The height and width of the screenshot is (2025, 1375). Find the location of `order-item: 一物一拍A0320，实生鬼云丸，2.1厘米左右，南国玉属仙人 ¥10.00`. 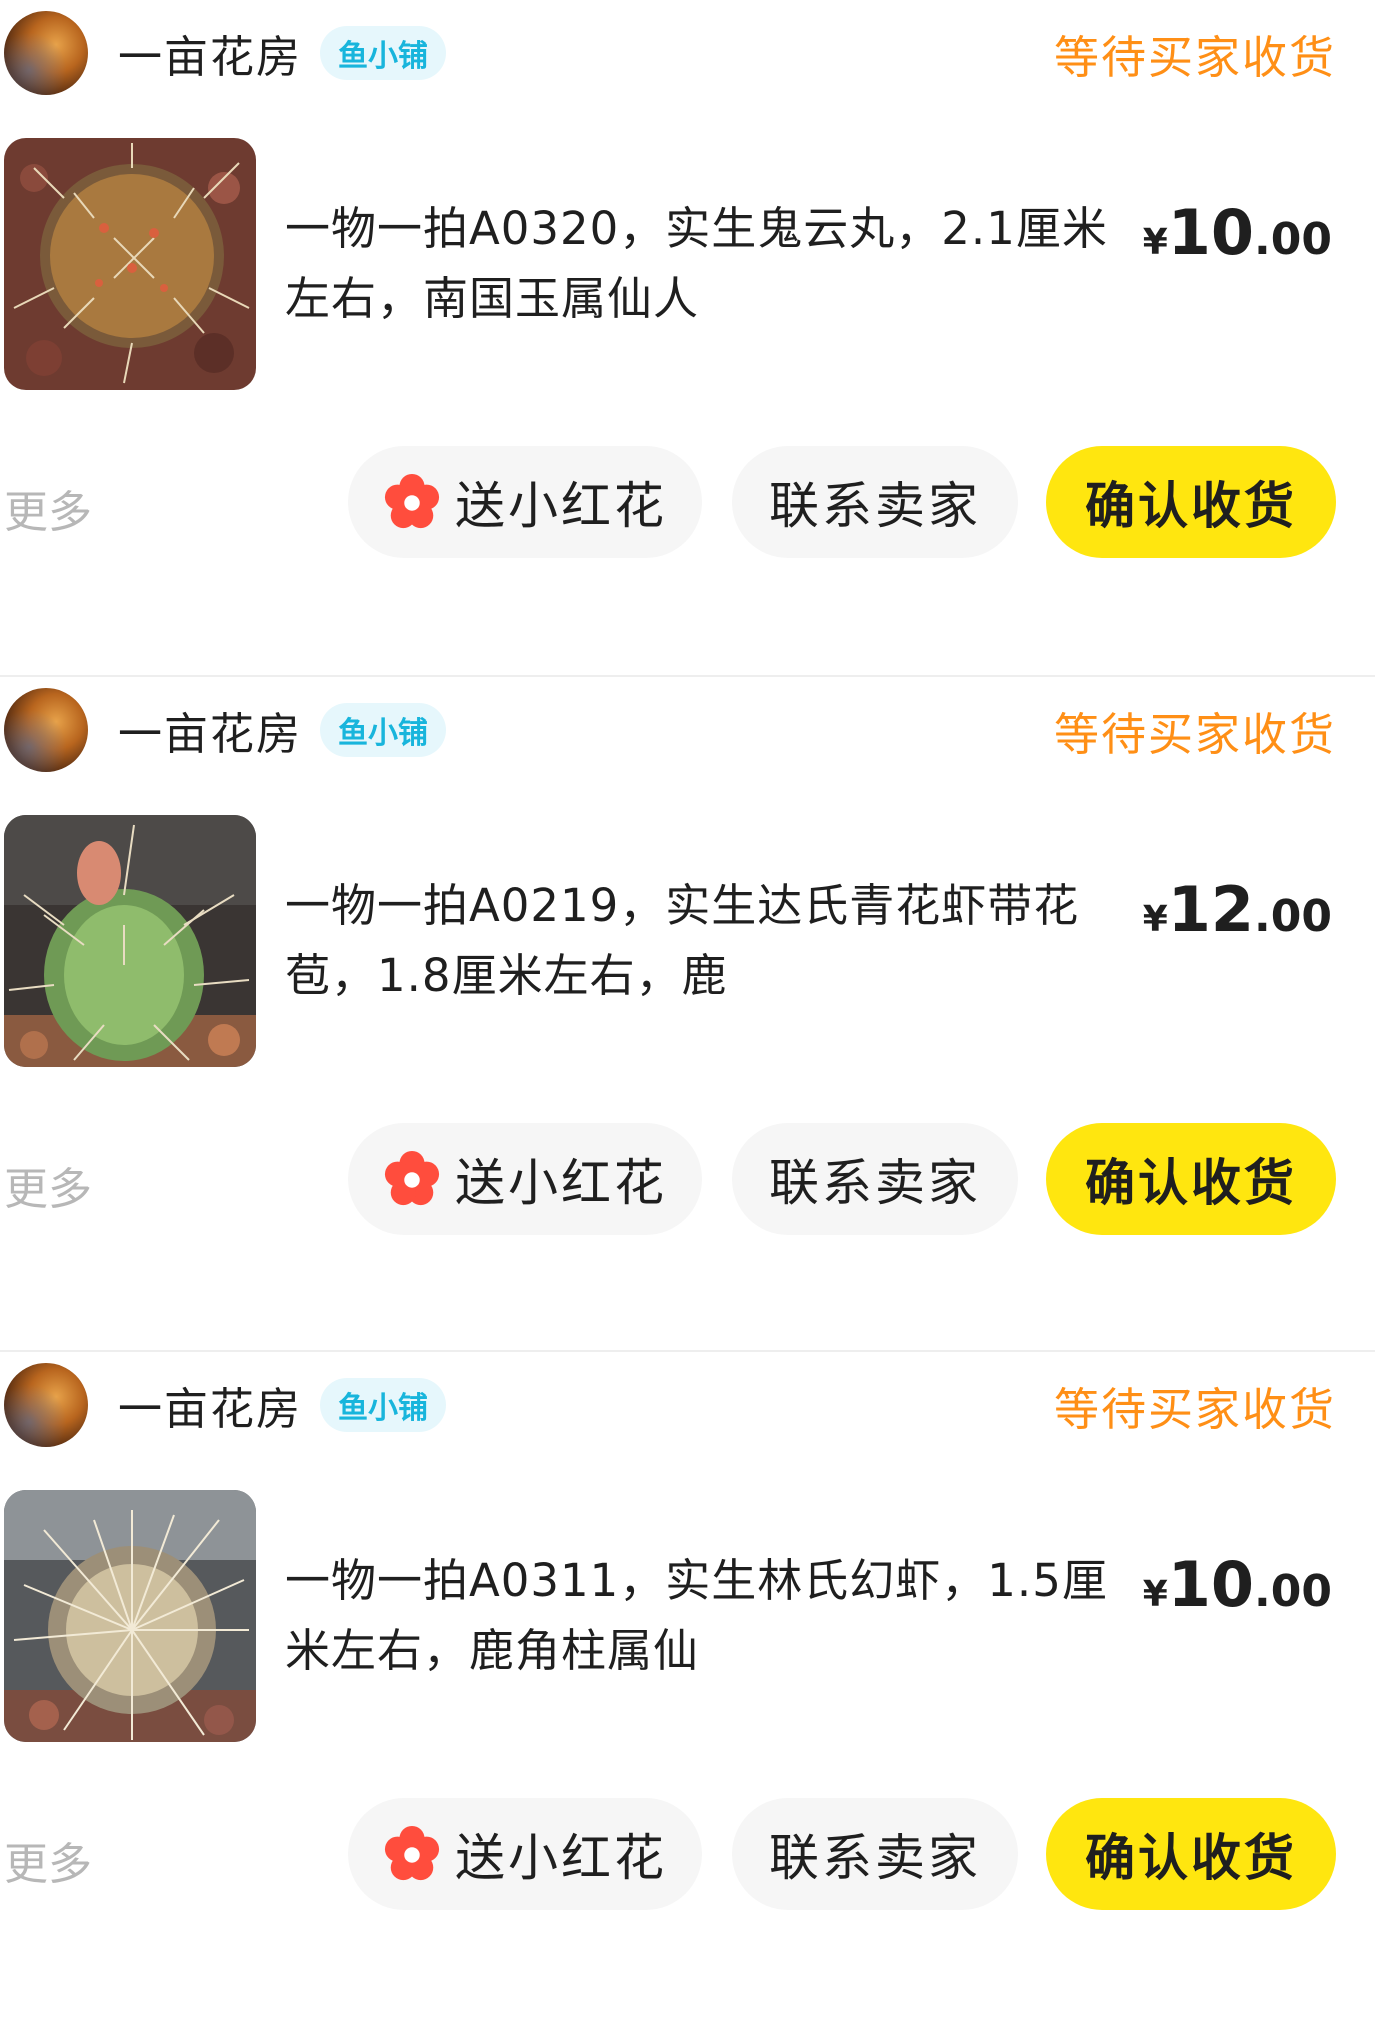

order-item: 一物一拍A0320，实生鬼云丸，2.1厘米左右，南国玉属仙人 ¥10.00 is located at coordinates (668, 264).